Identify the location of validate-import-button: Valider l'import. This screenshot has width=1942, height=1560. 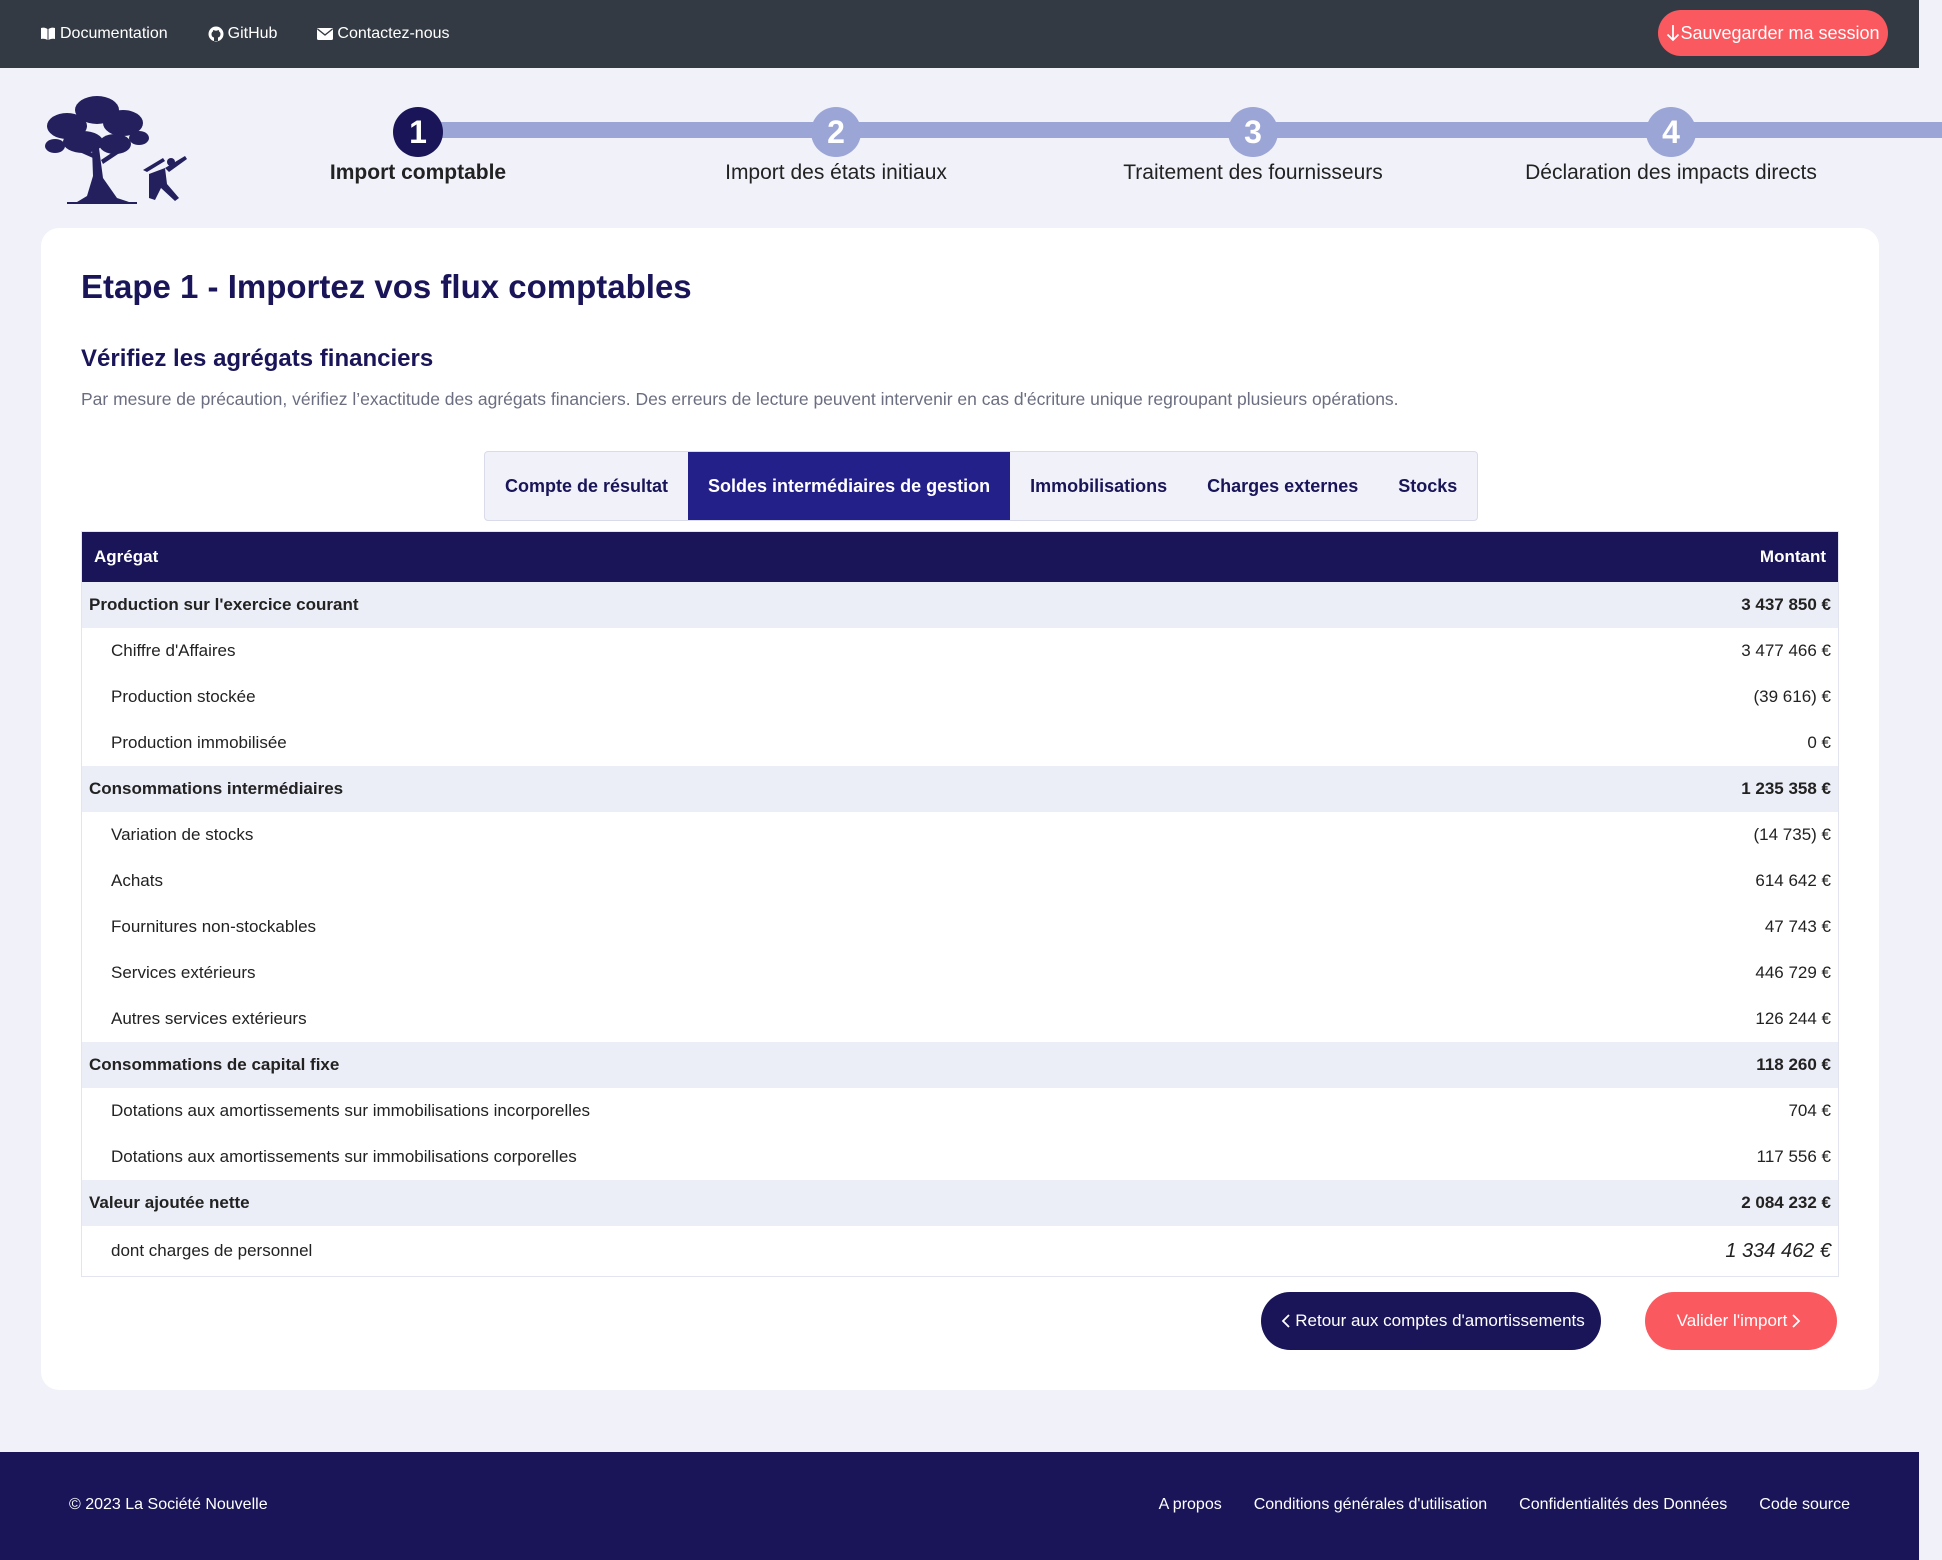
(1741, 1321).